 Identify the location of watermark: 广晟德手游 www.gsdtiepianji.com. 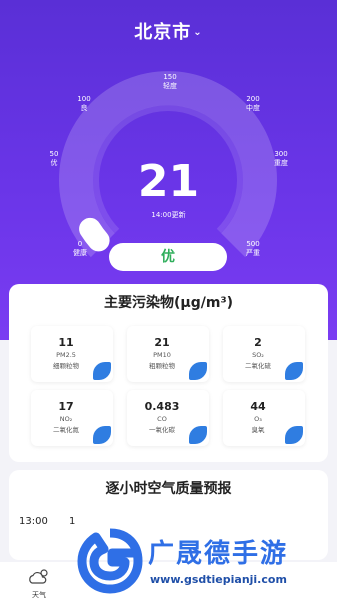
(206, 561).